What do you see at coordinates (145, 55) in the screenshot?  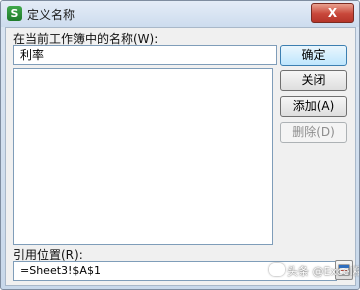 I see `name-input: 利率` at bounding box center [145, 55].